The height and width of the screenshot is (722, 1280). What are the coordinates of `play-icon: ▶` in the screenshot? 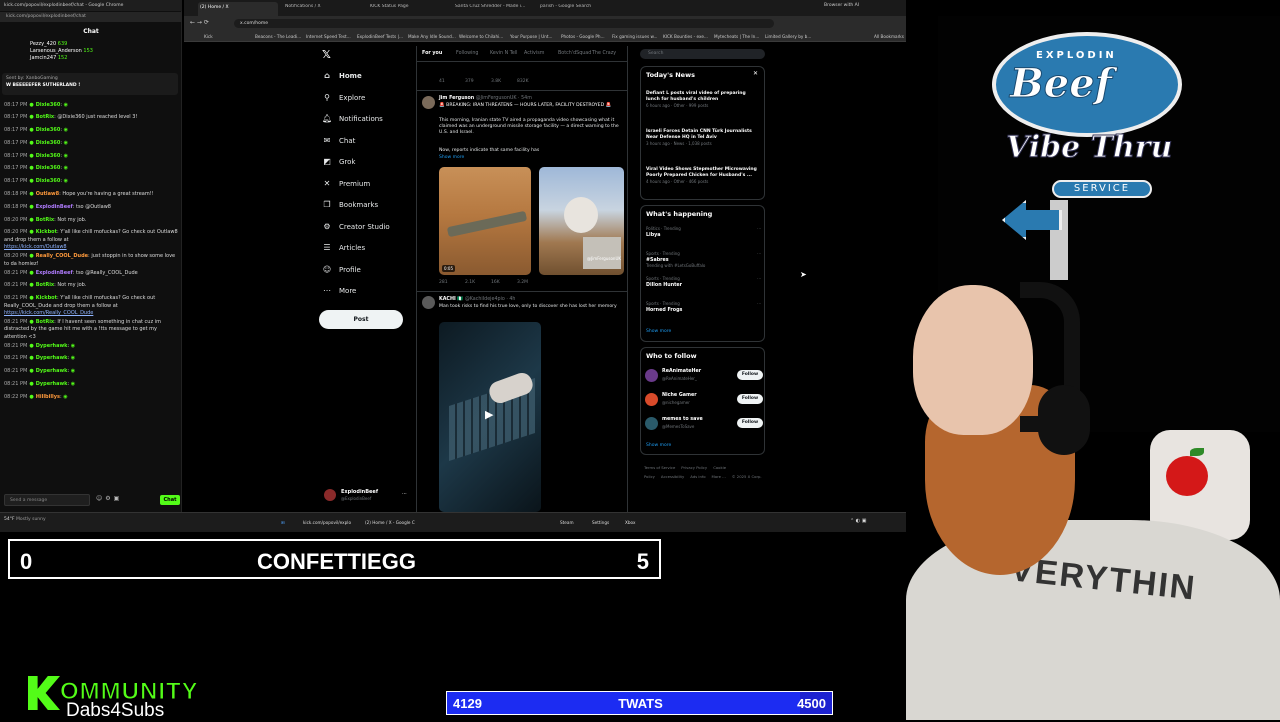 It's located at (489, 414).